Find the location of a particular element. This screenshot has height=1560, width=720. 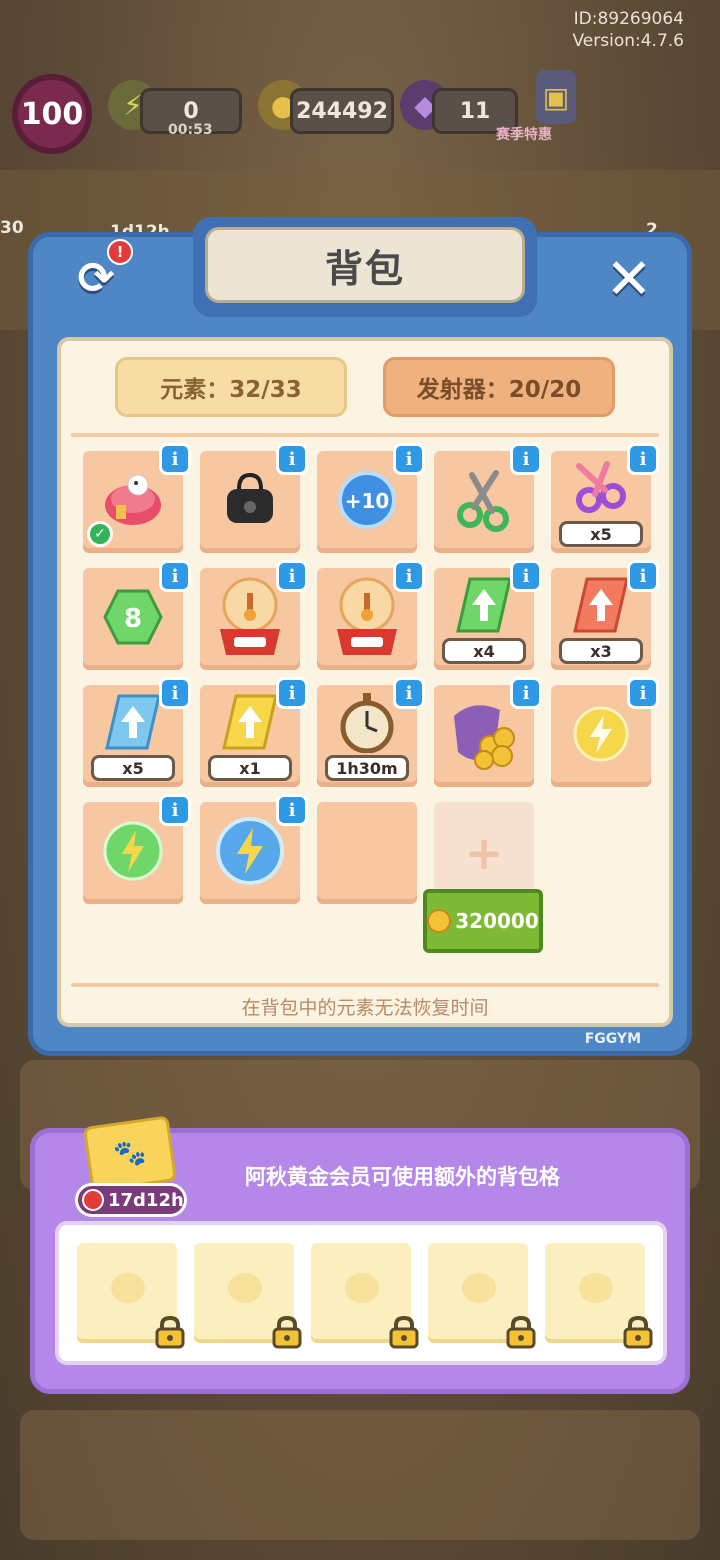

empty-slot is located at coordinates (367, 853).